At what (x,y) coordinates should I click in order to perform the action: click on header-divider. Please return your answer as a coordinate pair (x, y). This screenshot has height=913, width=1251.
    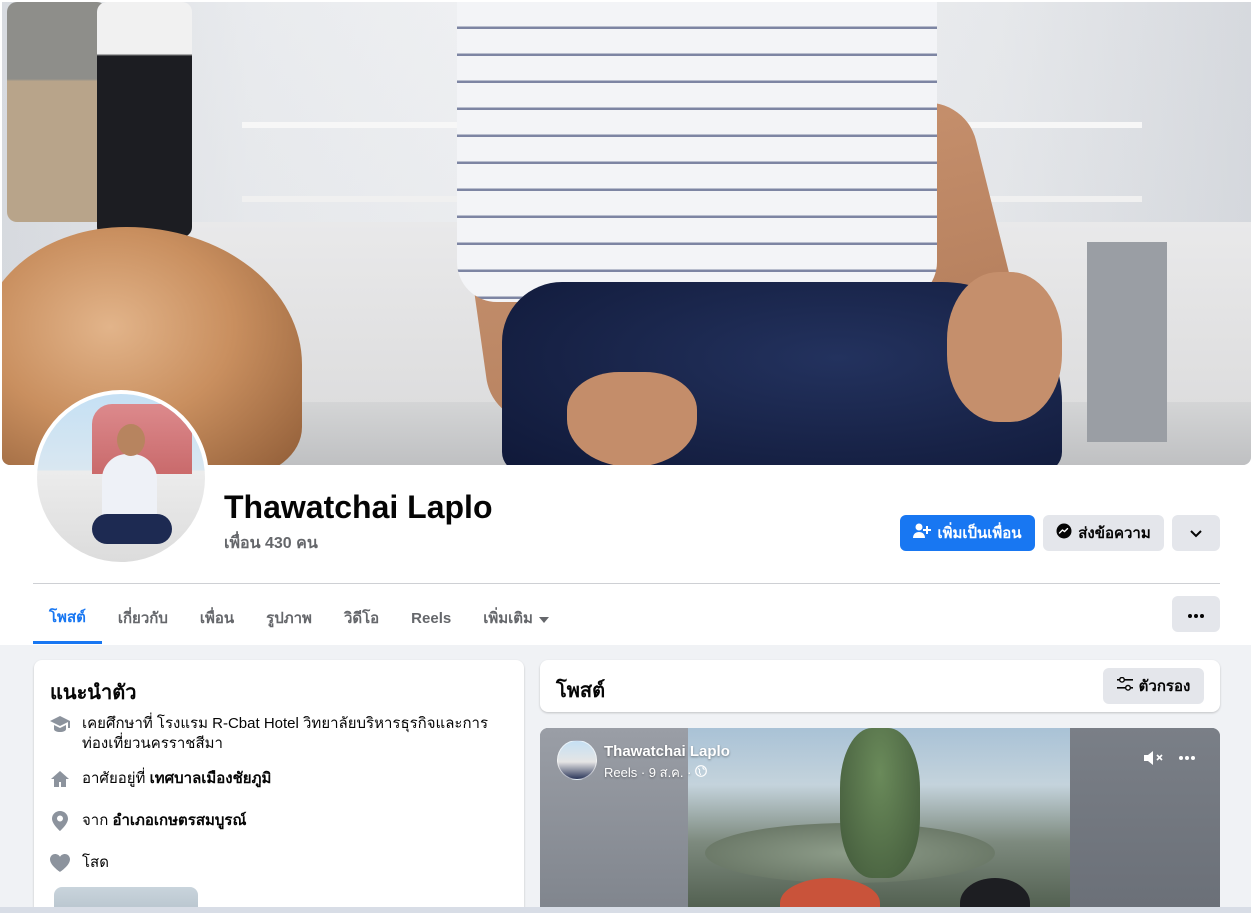
    Looking at the image, I should click on (626, 583).